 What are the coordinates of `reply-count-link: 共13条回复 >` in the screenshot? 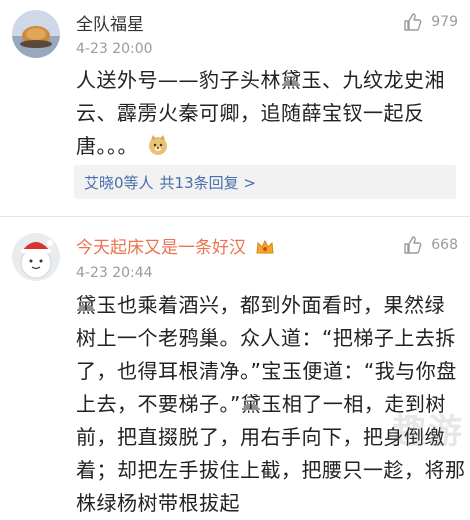 It's located at (208, 182).